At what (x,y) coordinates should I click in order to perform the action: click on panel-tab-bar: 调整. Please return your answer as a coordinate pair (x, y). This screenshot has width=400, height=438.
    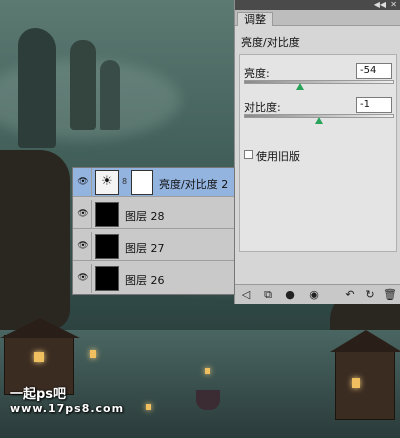
    Looking at the image, I should click on (317, 18).